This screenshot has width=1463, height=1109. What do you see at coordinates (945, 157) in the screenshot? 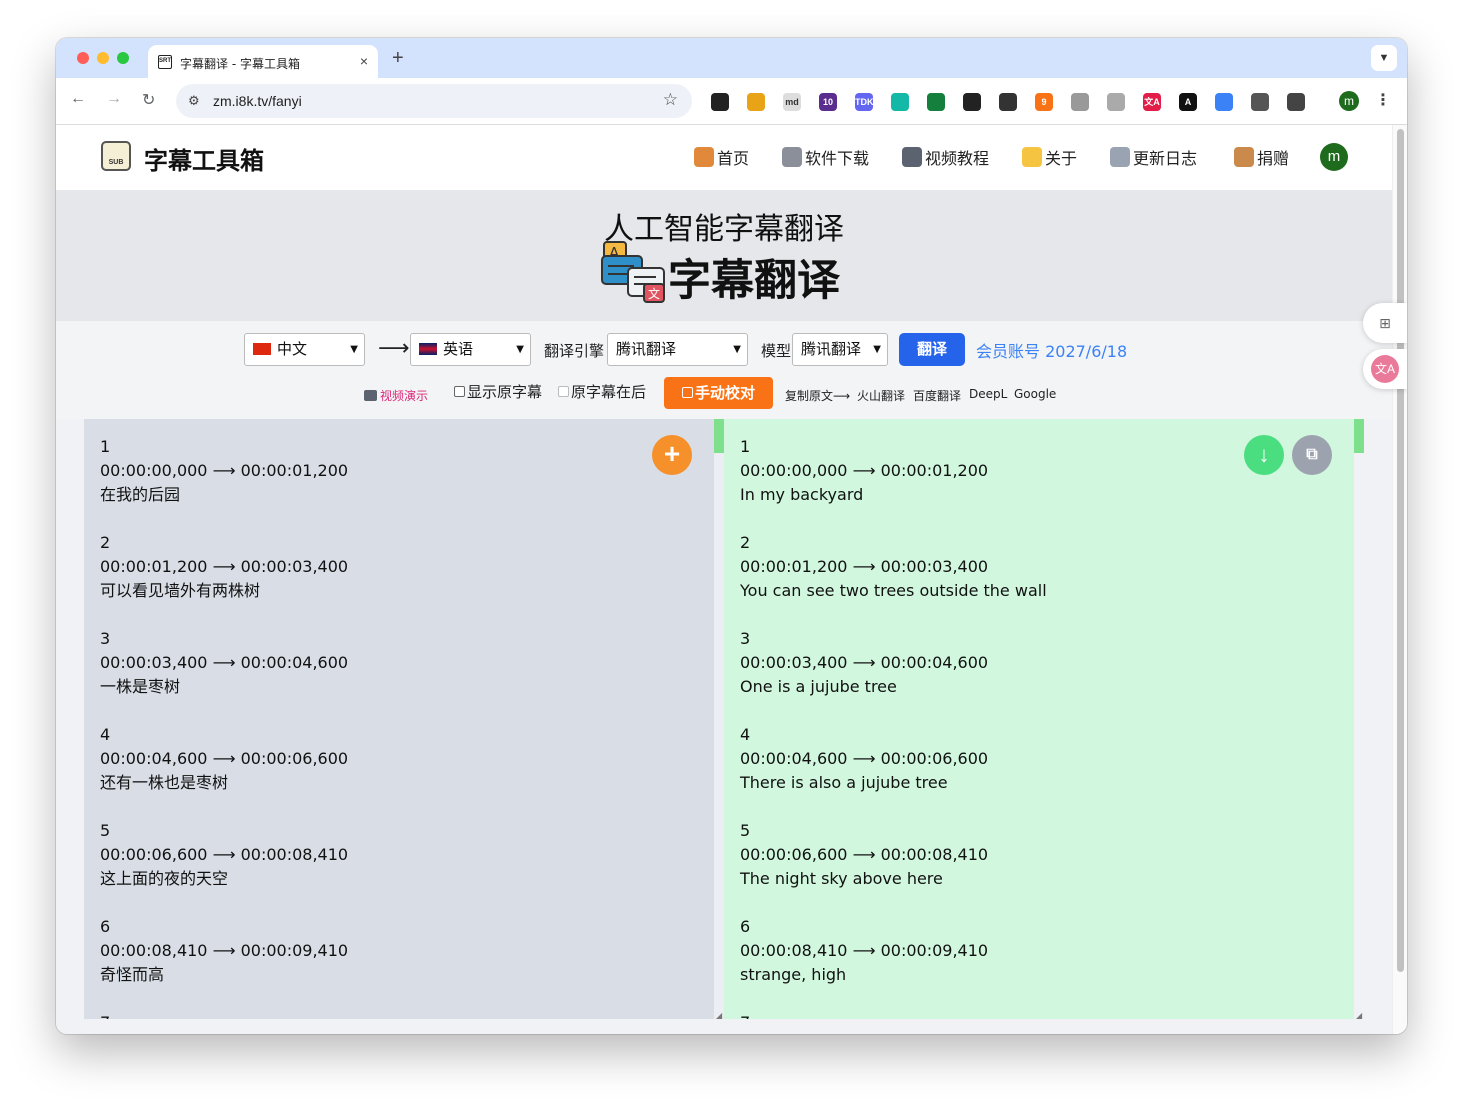
I see `nav-link-2: 视频教程` at bounding box center [945, 157].